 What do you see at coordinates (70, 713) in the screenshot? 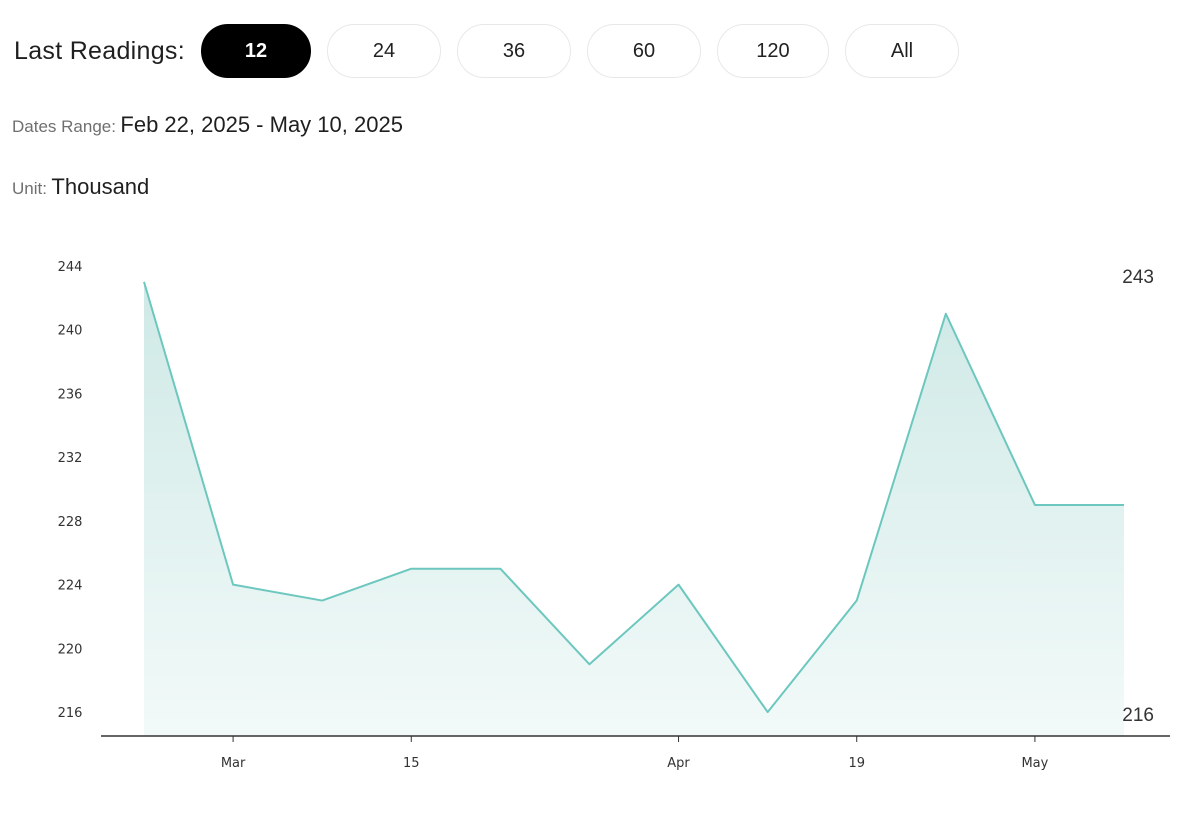
I see `y-tick-label: 216` at bounding box center [70, 713].